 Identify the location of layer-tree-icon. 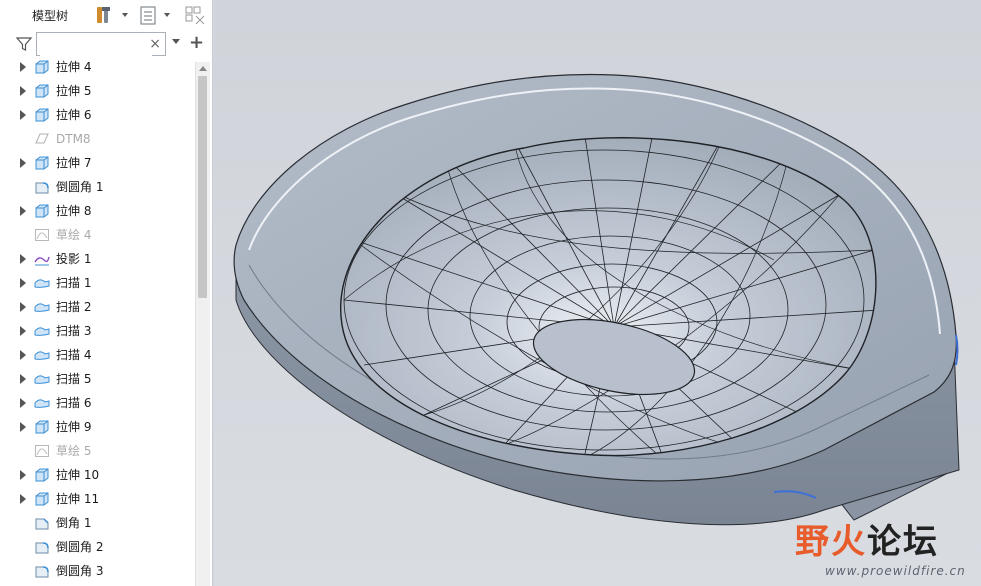
(195, 15).